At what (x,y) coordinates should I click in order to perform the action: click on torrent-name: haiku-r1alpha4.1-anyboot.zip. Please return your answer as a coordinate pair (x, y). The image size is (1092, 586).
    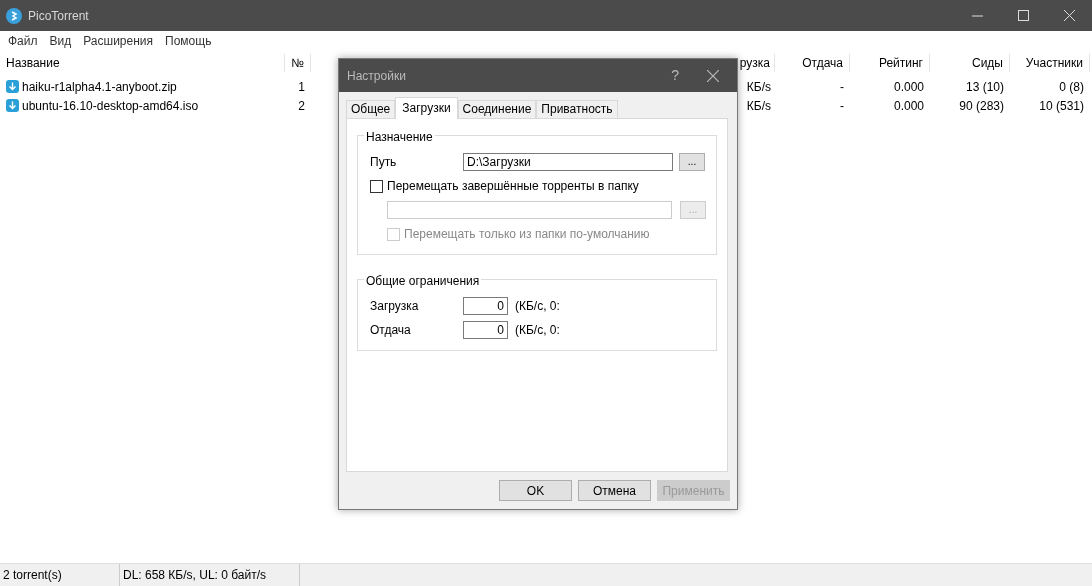
    Looking at the image, I should click on (99, 87).